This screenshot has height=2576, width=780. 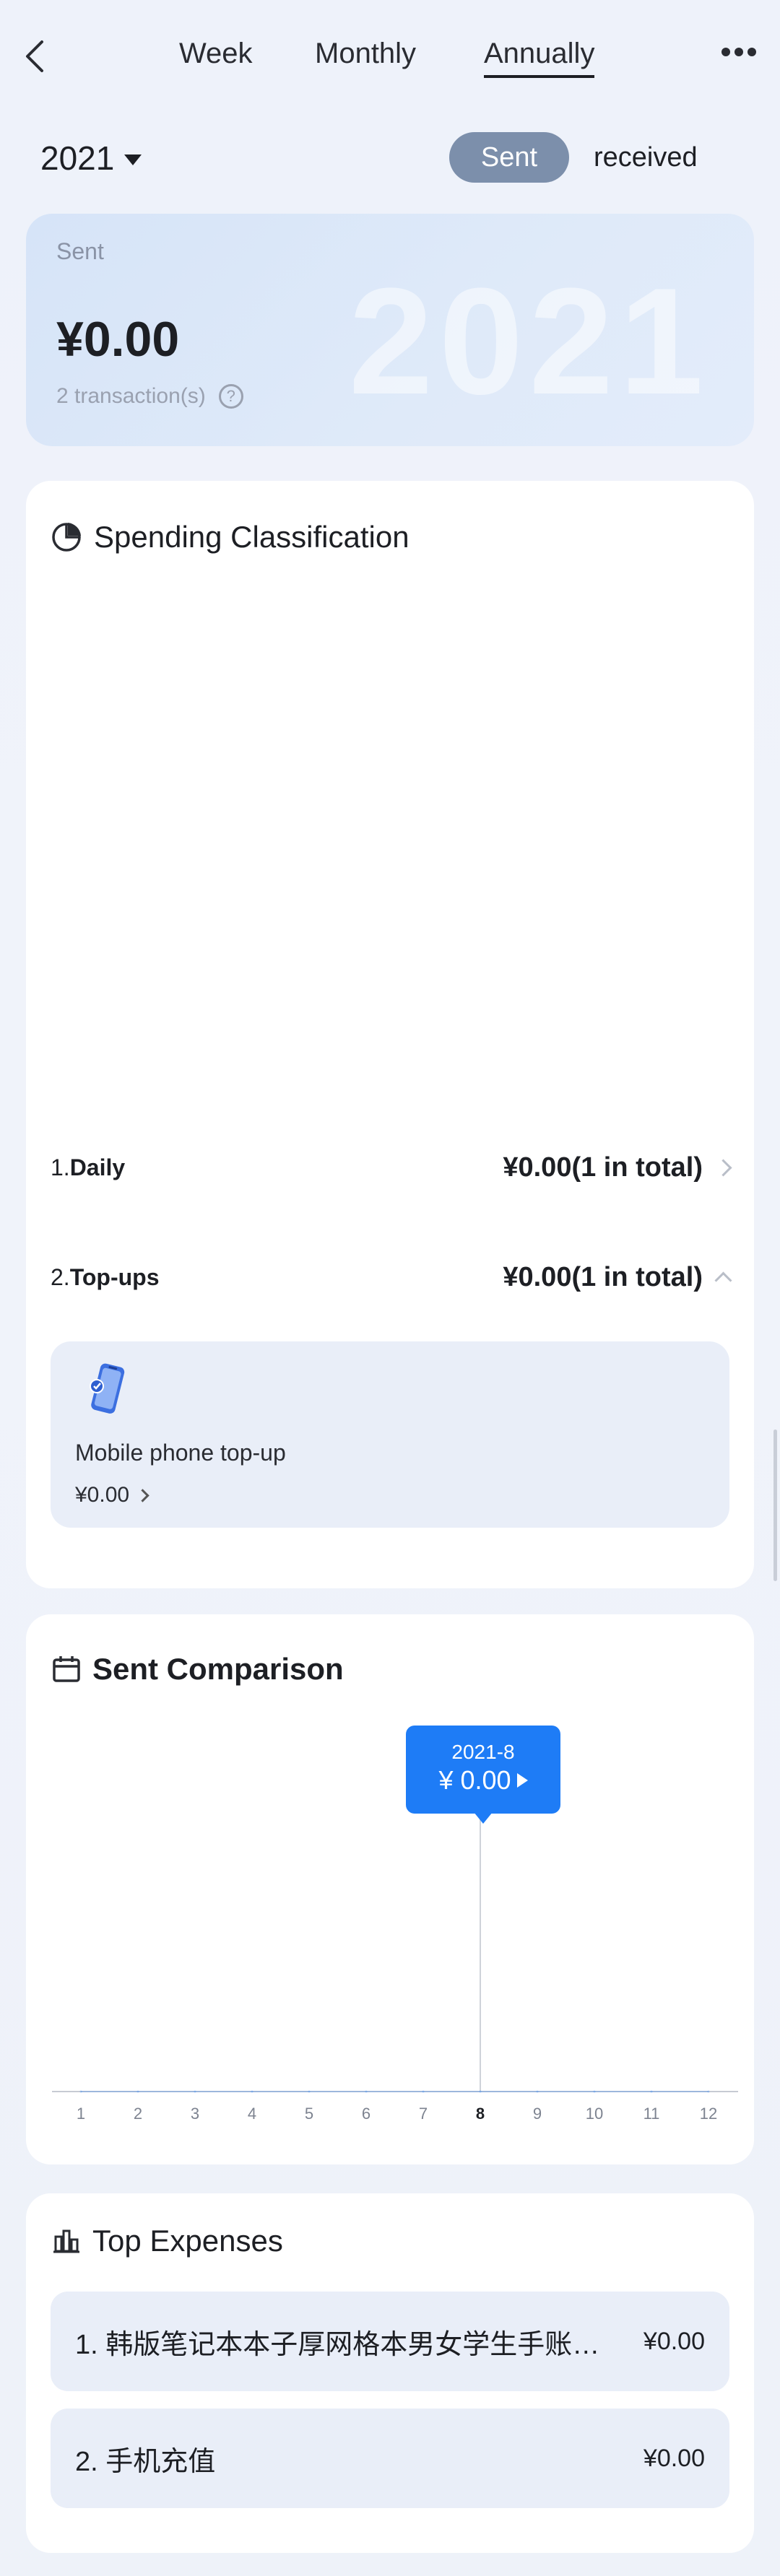 What do you see at coordinates (539, 55) in the screenshot?
I see `tab-annually: Annually` at bounding box center [539, 55].